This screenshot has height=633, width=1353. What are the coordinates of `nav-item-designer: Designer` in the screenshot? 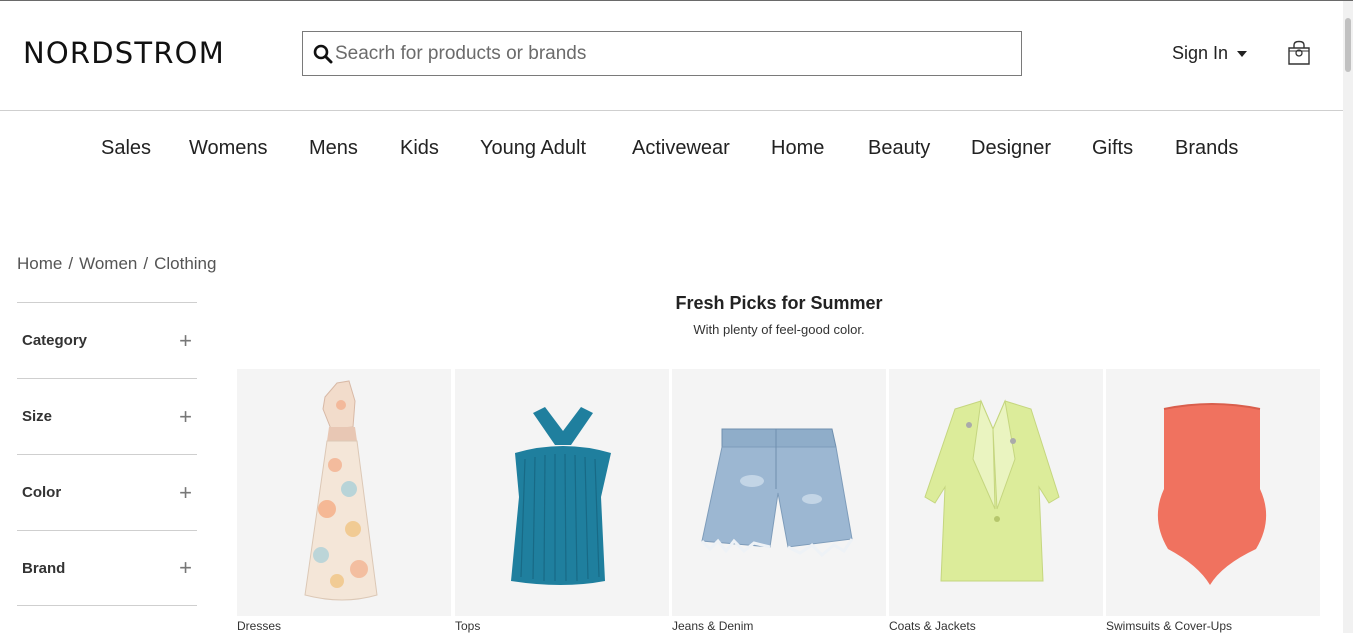 It's located at (1011, 148).